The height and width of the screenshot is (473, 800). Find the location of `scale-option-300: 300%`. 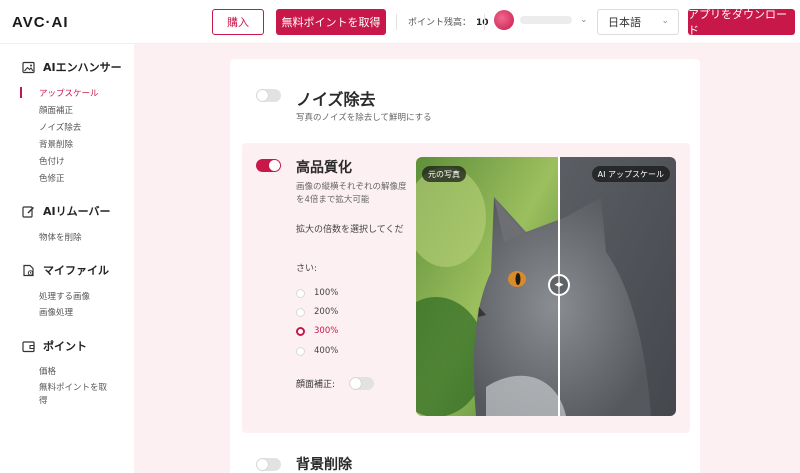

scale-option-300: 300% is located at coordinates (317, 331).